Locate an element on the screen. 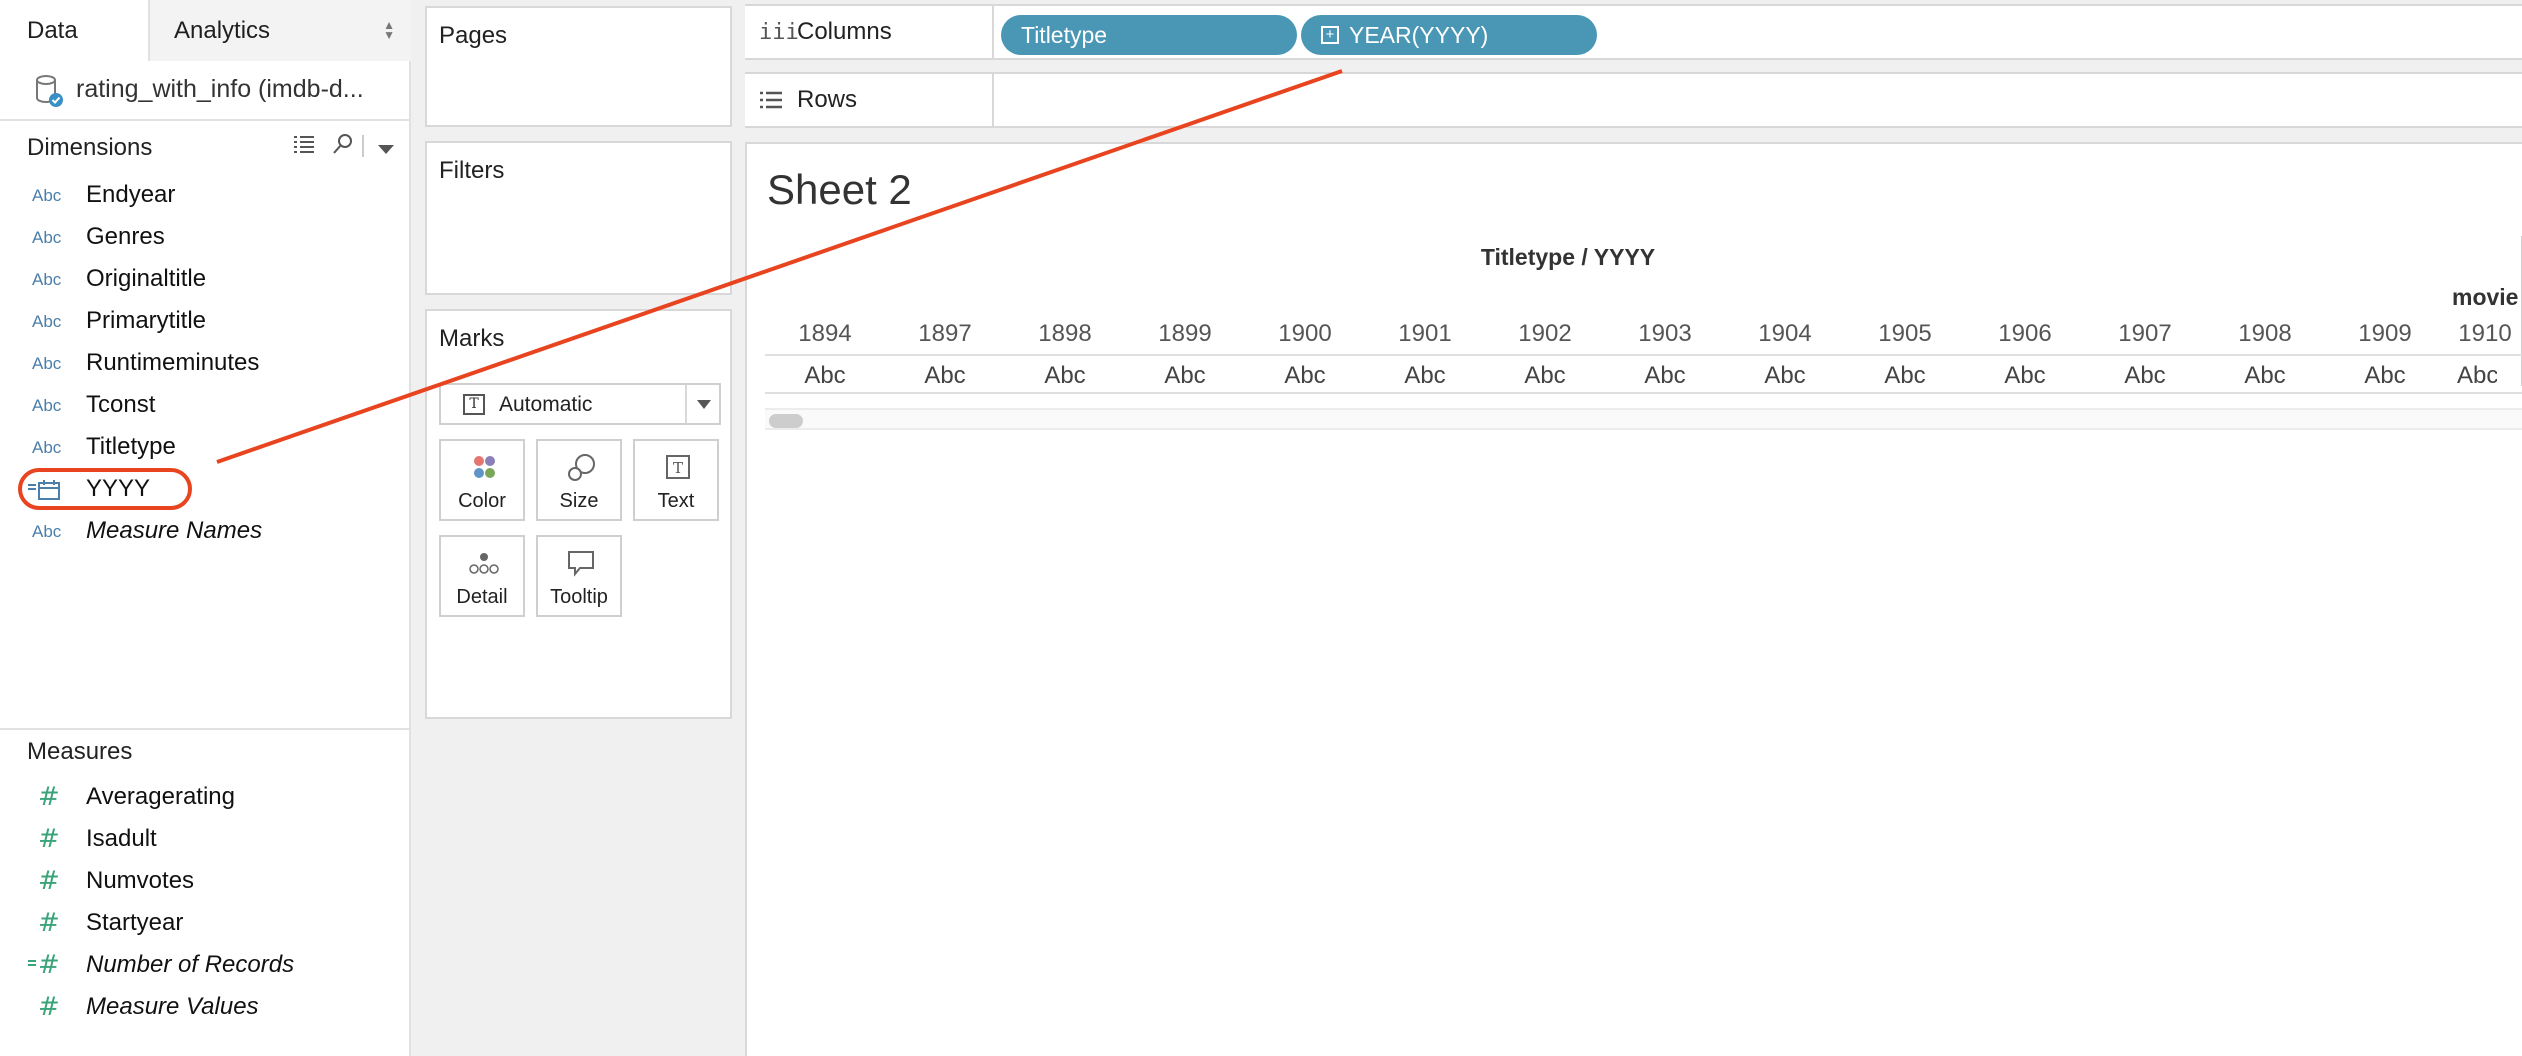 The height and width of the screenshot is (1056, 2522). year-header: 1907 is located at coordinates (2145, 334).